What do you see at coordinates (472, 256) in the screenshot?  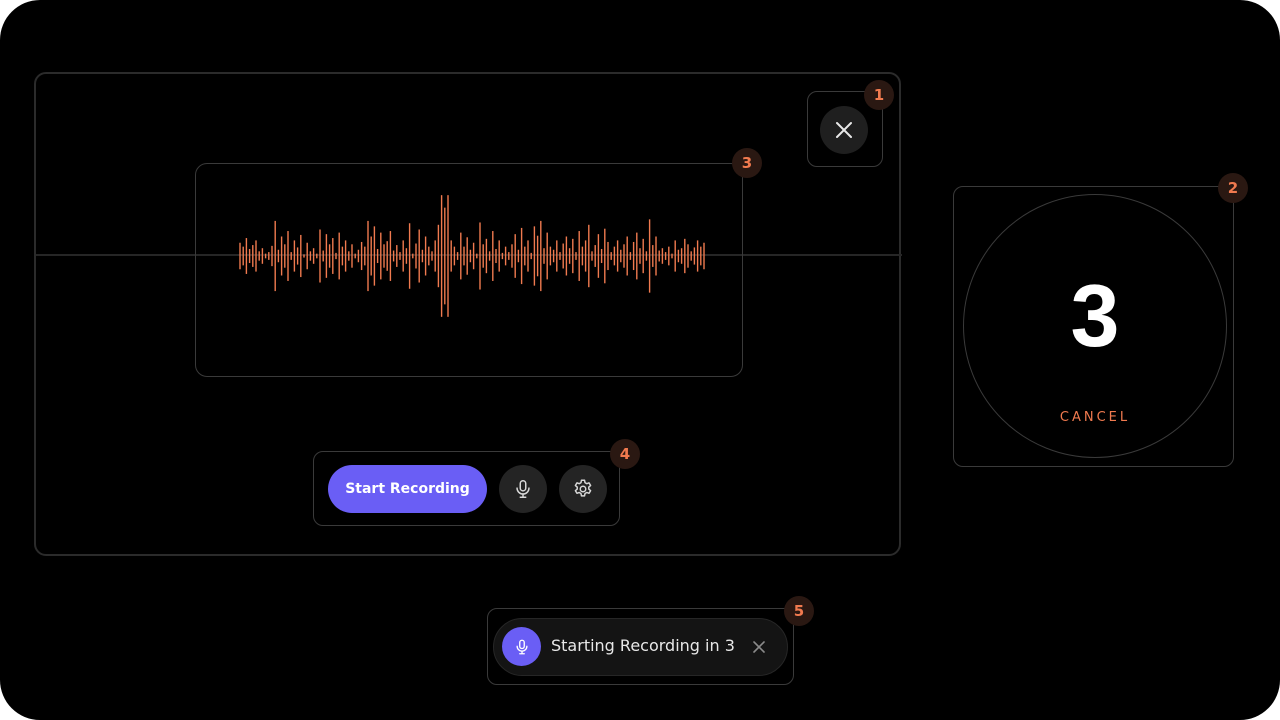 I see `waveform` at bounding box center [472, 256].